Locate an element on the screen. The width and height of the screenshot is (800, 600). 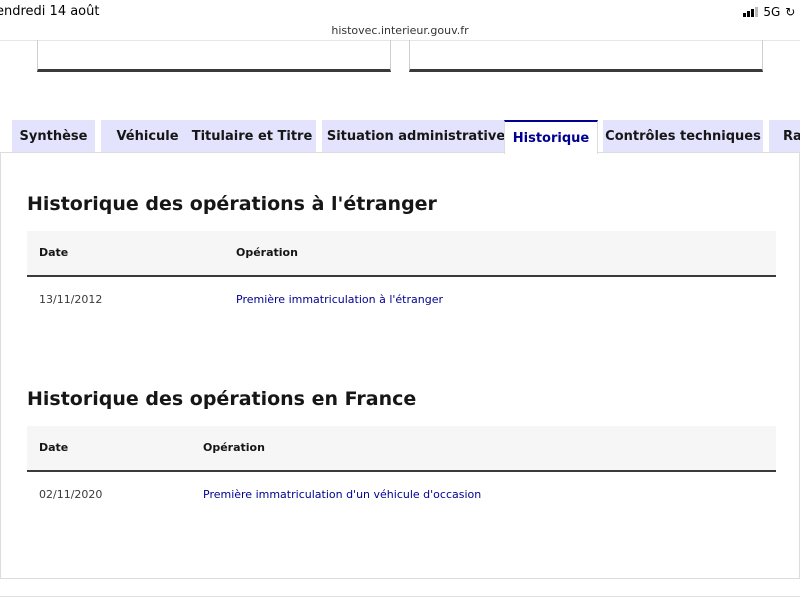
orientation-lock-icon: ↻ is located at coordinates (790, 12).